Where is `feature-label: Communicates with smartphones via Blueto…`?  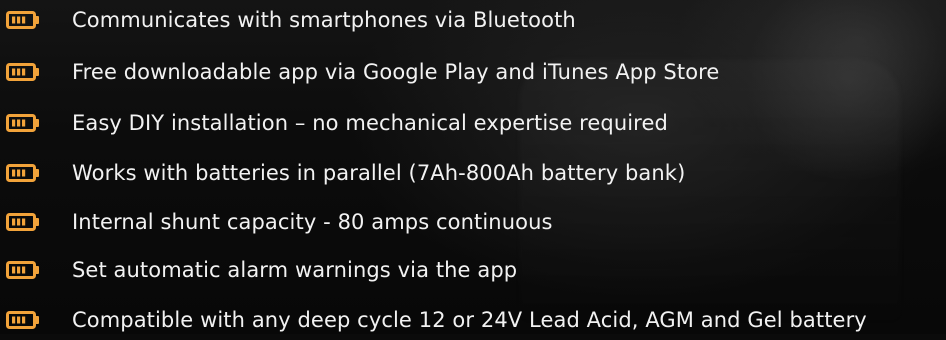 feature-label: Communicates with smartphones via Blueto… is located at coordinates (324, 20).